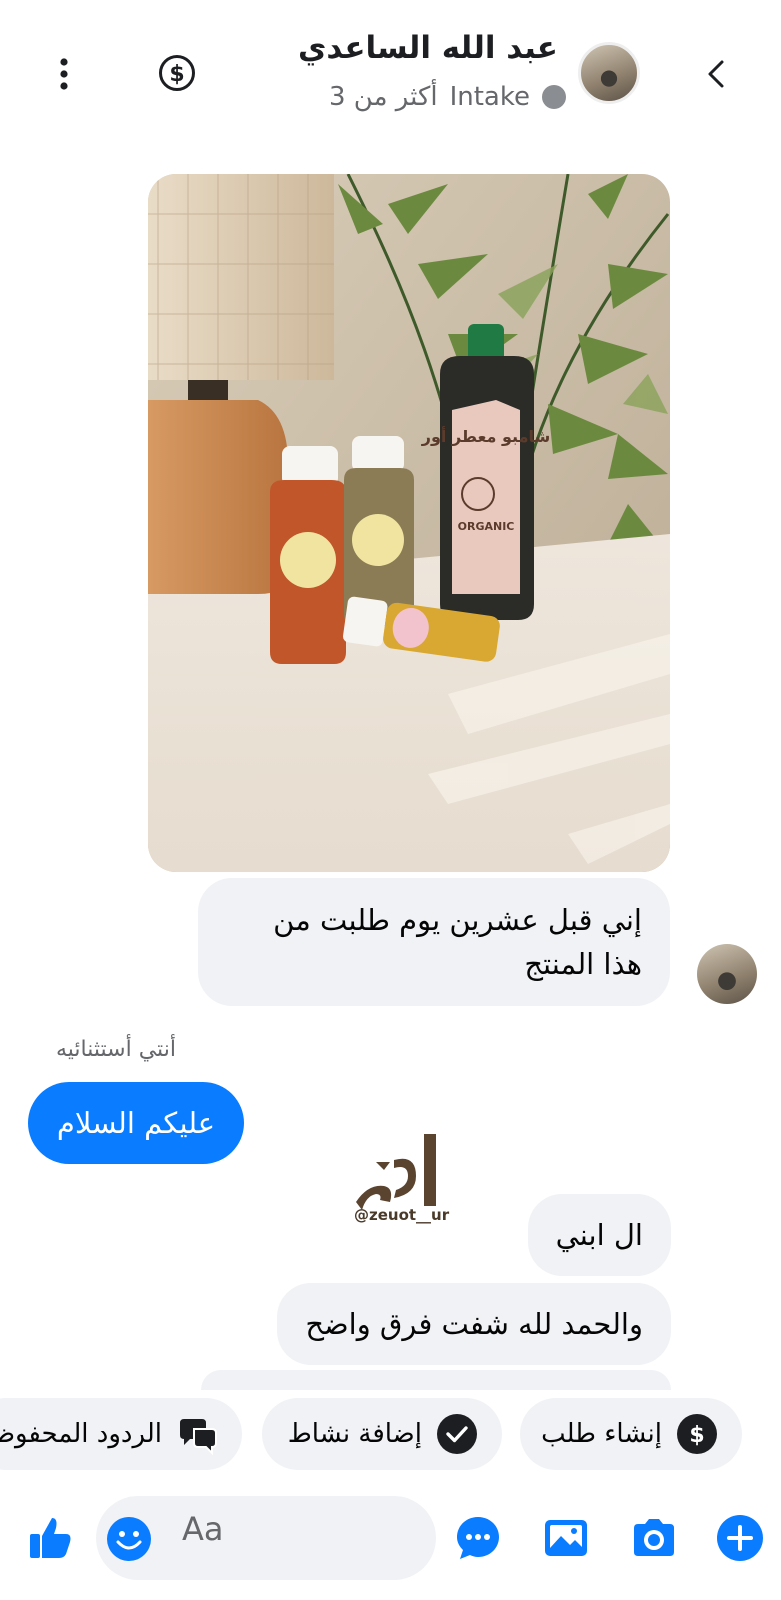 The height and width of the screenshot is (1600, 781). Describe the element at coordinates (64, 74) in the screenshot. I see `more-options-icon` at that location.